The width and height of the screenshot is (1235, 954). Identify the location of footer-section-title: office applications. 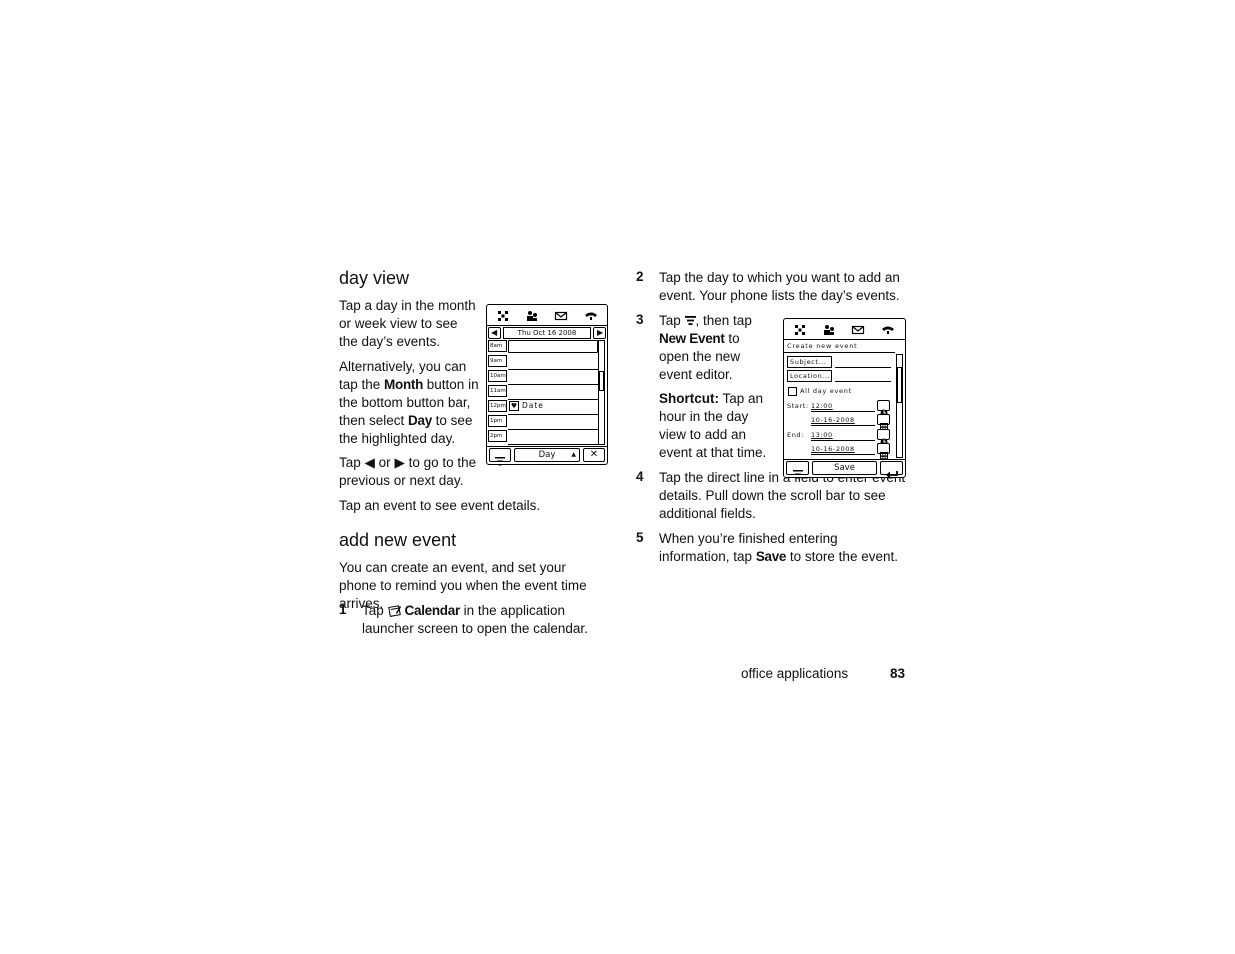
(795, 673).